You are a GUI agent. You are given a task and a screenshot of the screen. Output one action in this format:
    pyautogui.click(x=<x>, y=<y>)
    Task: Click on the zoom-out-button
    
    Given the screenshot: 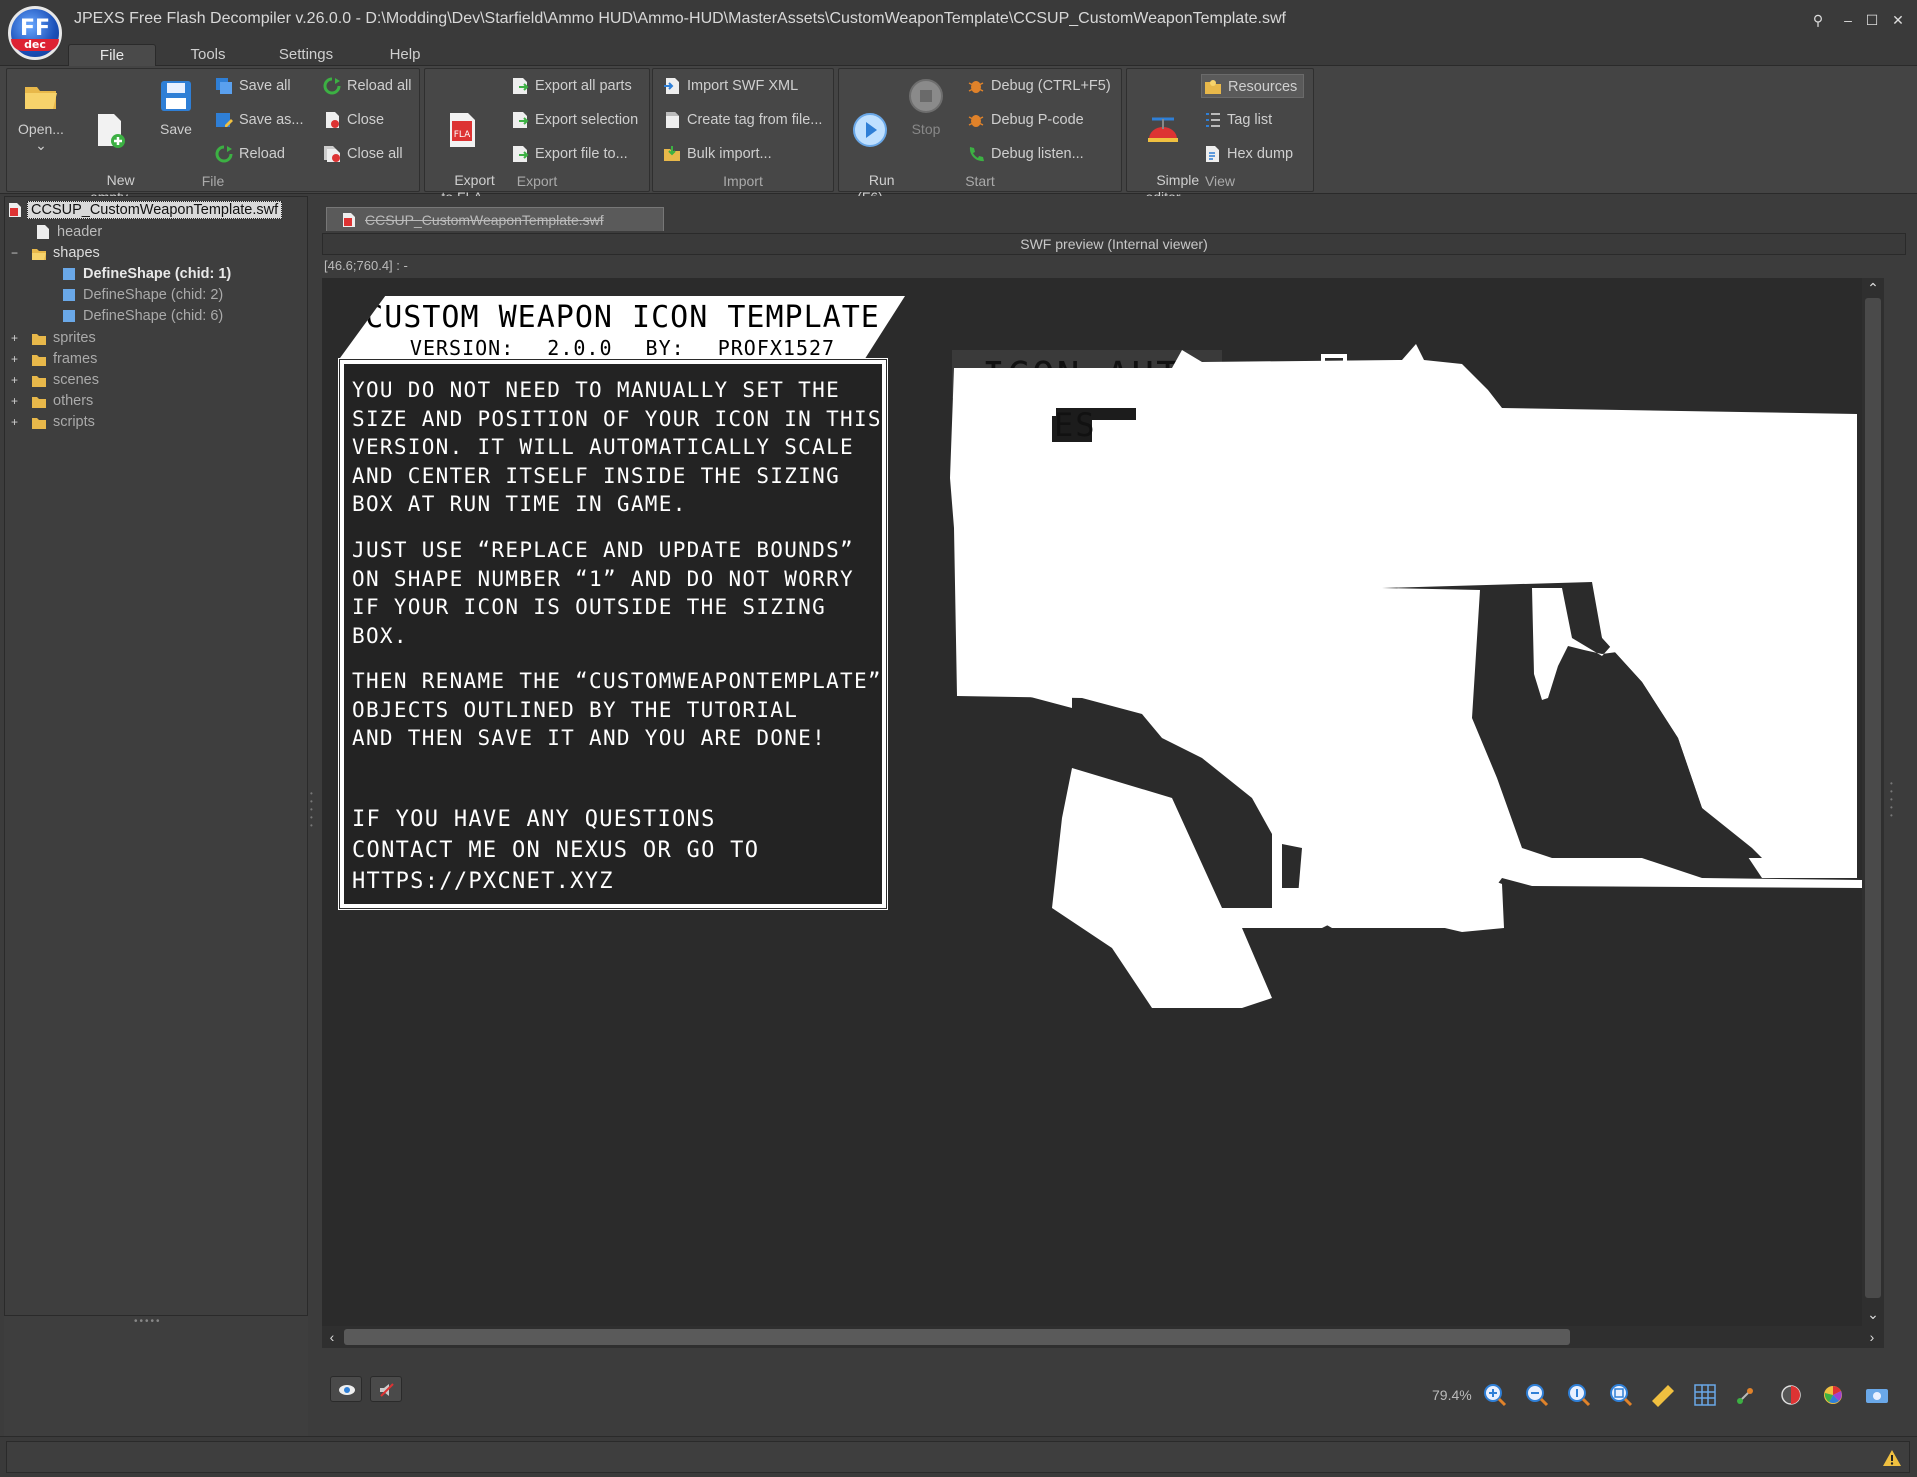 What is the action you would take?
    pyautogui.click(x=1537, y=1395)
    